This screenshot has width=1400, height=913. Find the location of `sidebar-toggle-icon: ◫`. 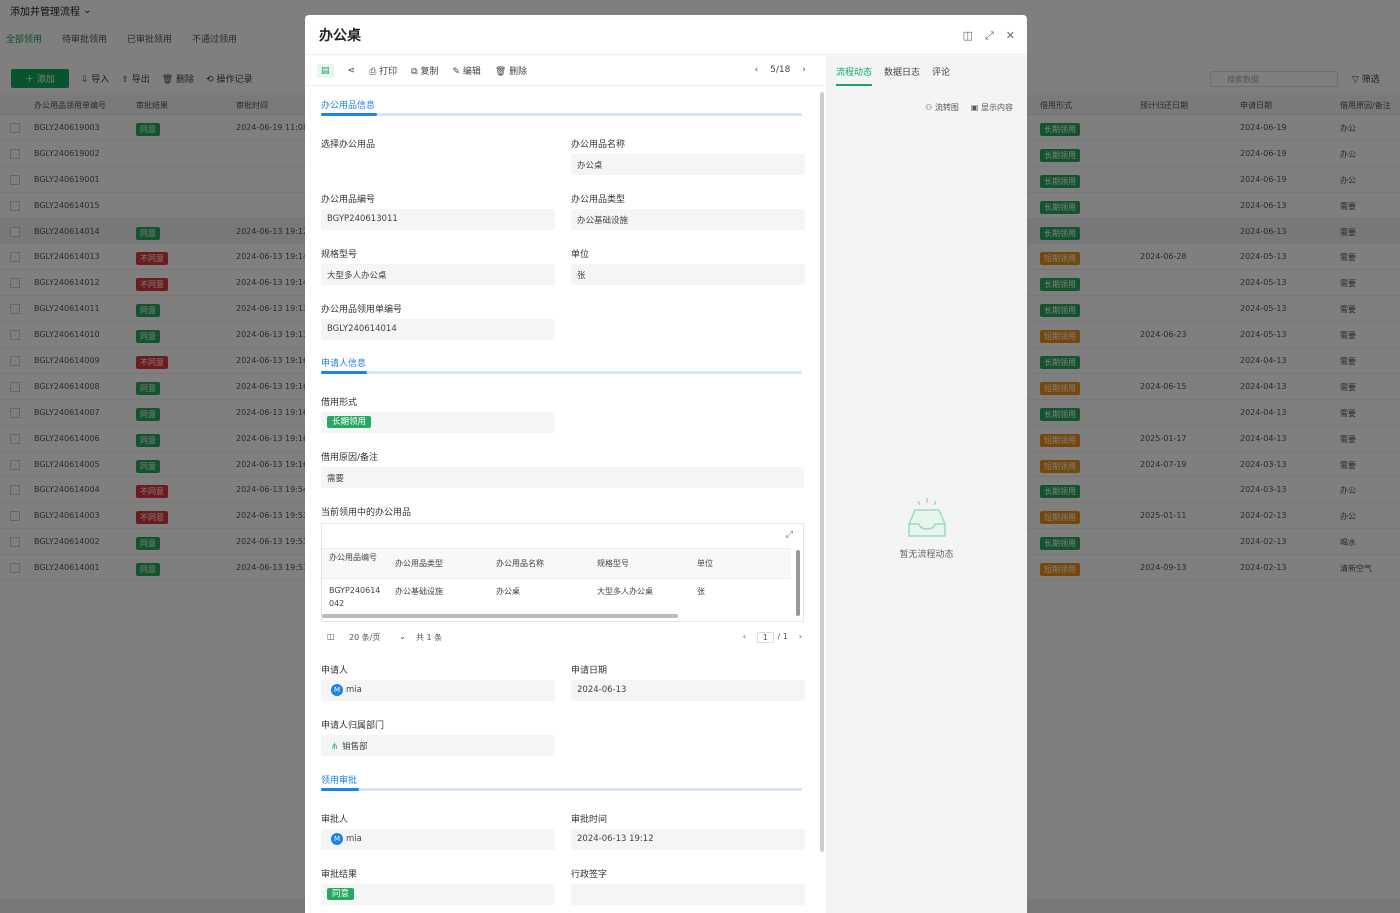

sidebar-toggle-icon: ◫ is located at coordinates (968, 36).